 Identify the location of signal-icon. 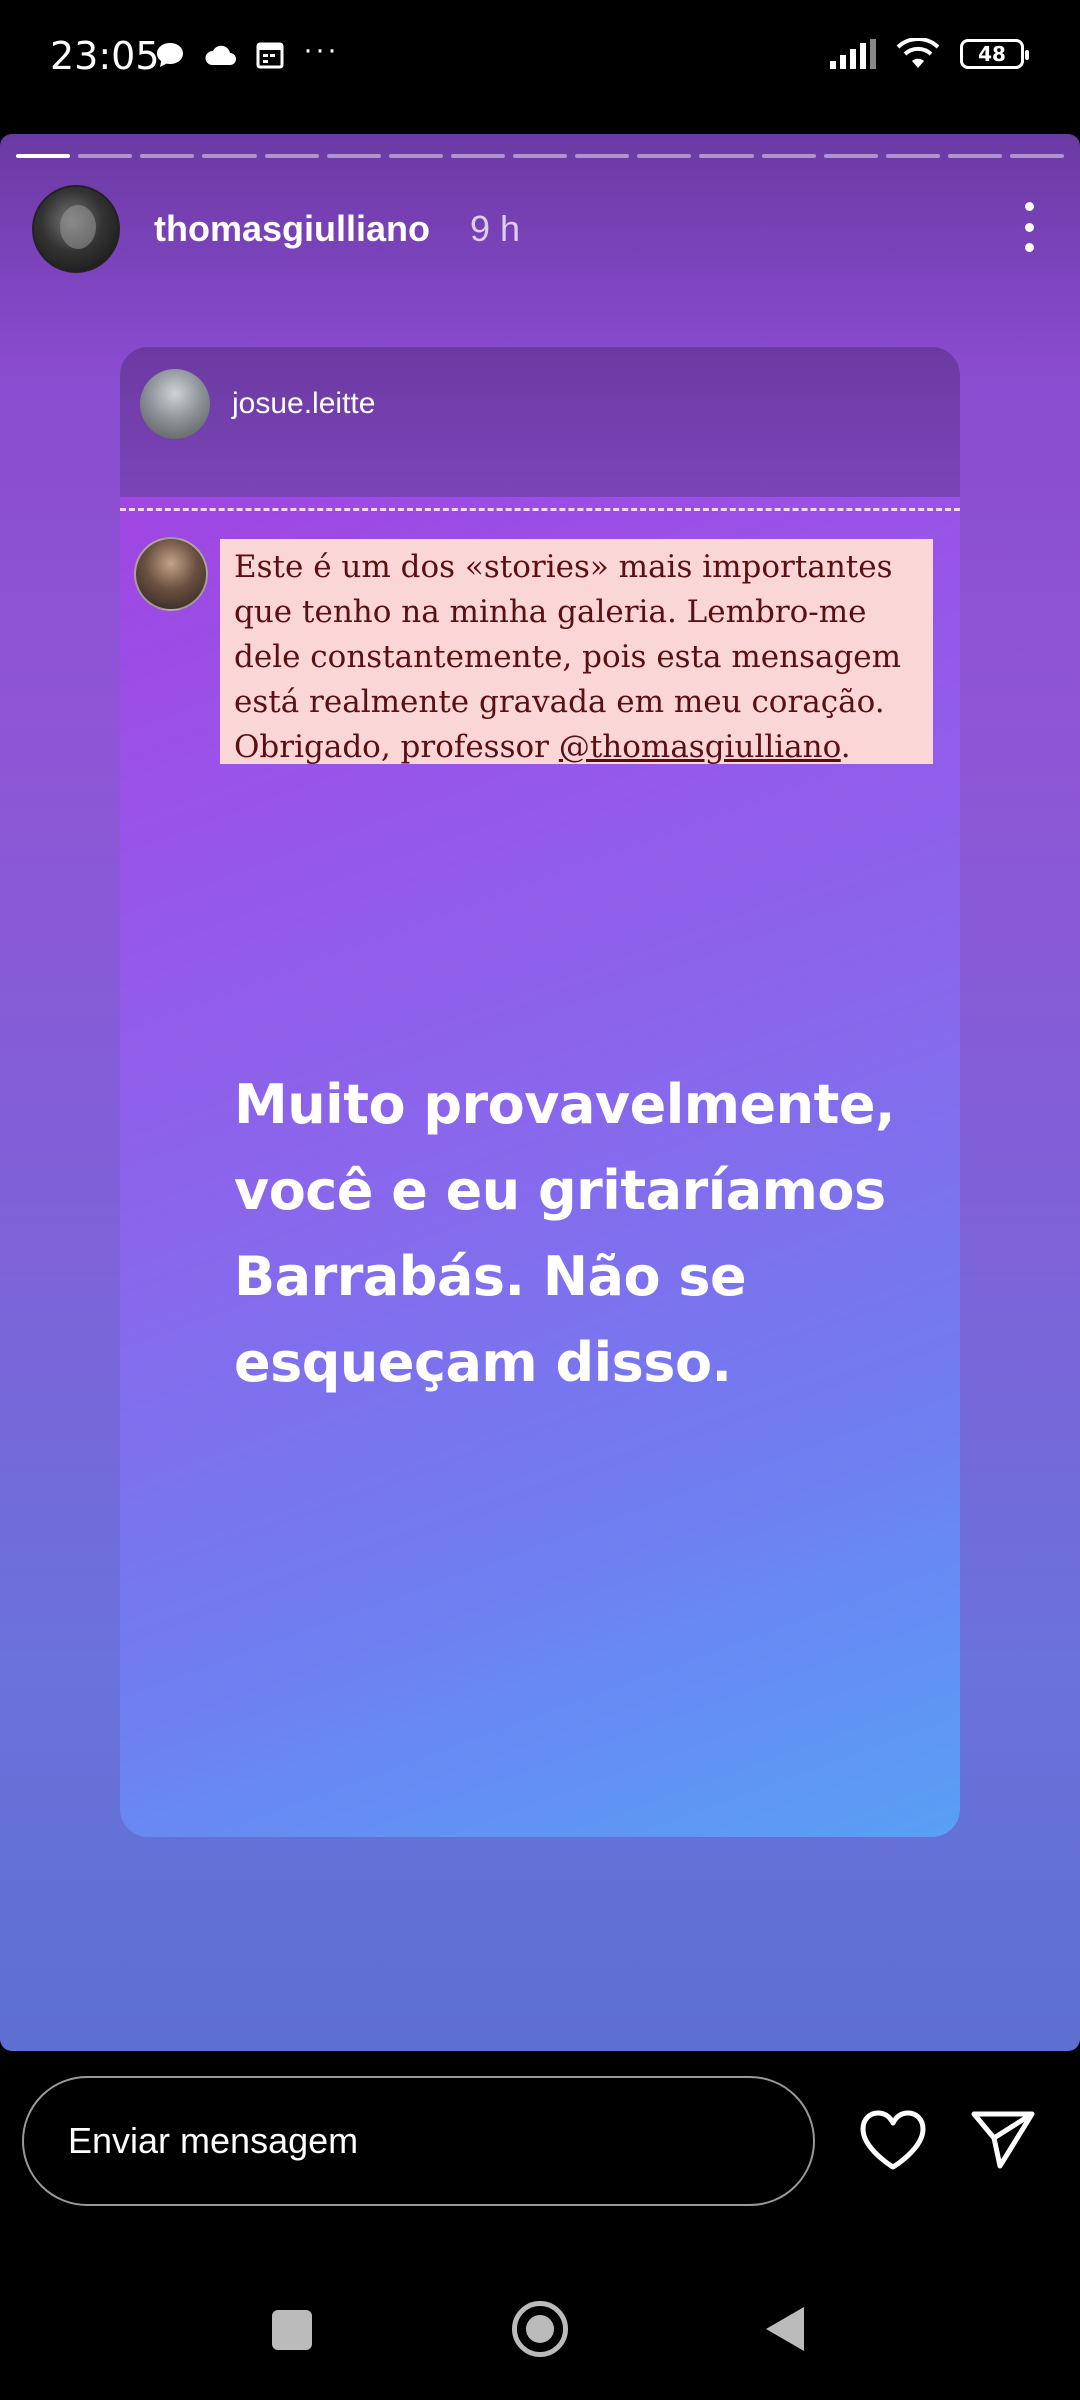
(853, 54).